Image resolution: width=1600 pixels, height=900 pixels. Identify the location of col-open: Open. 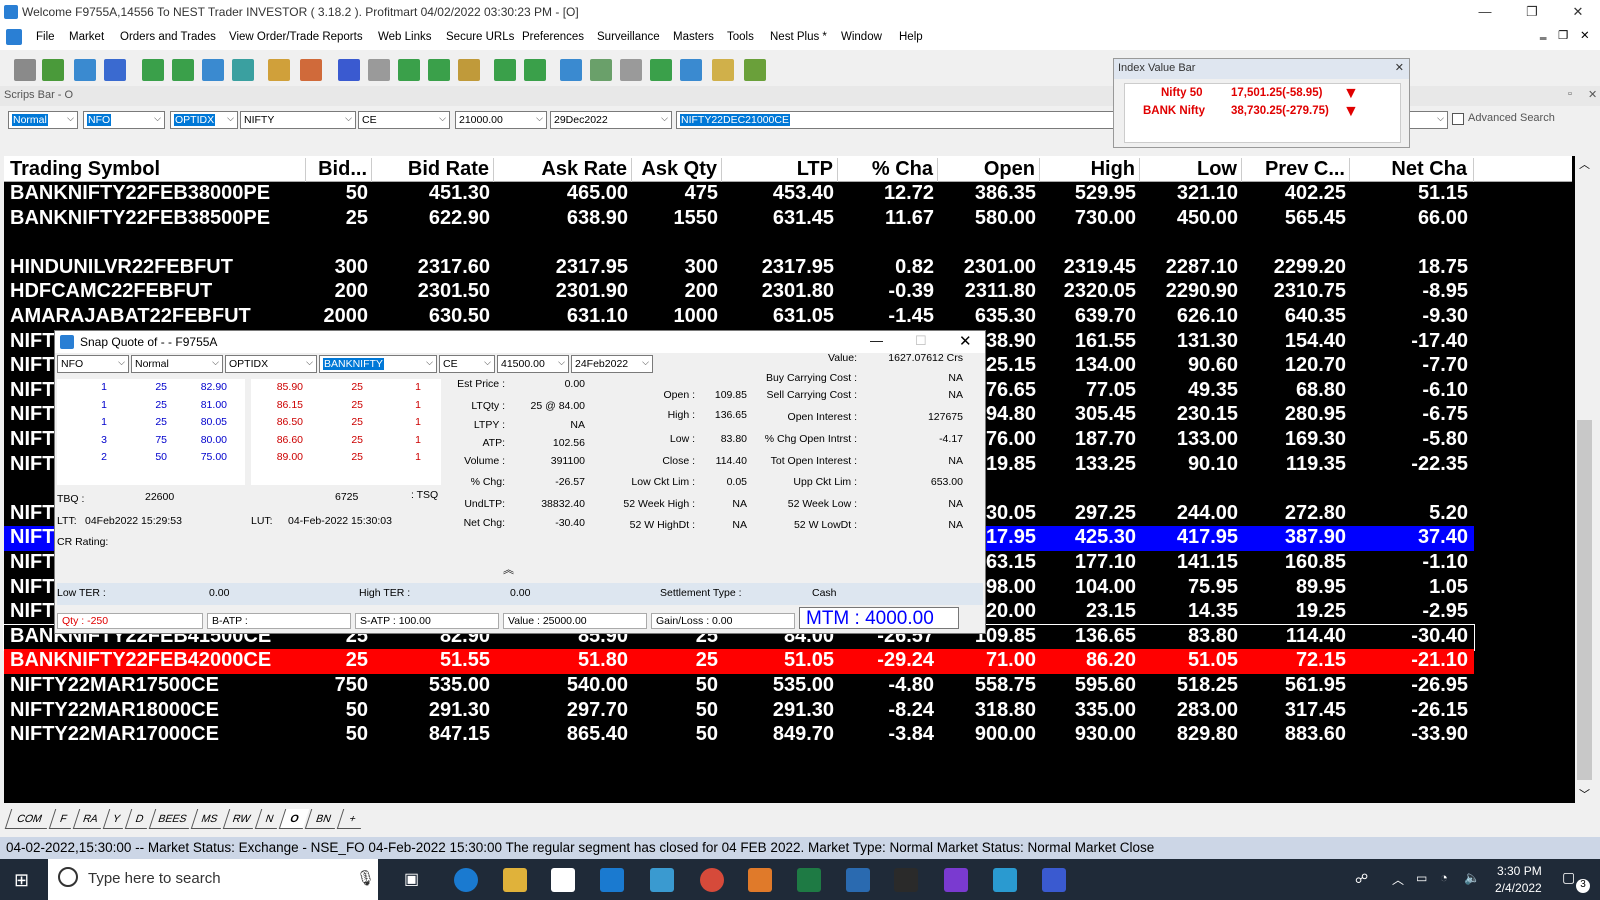
(989, 170).